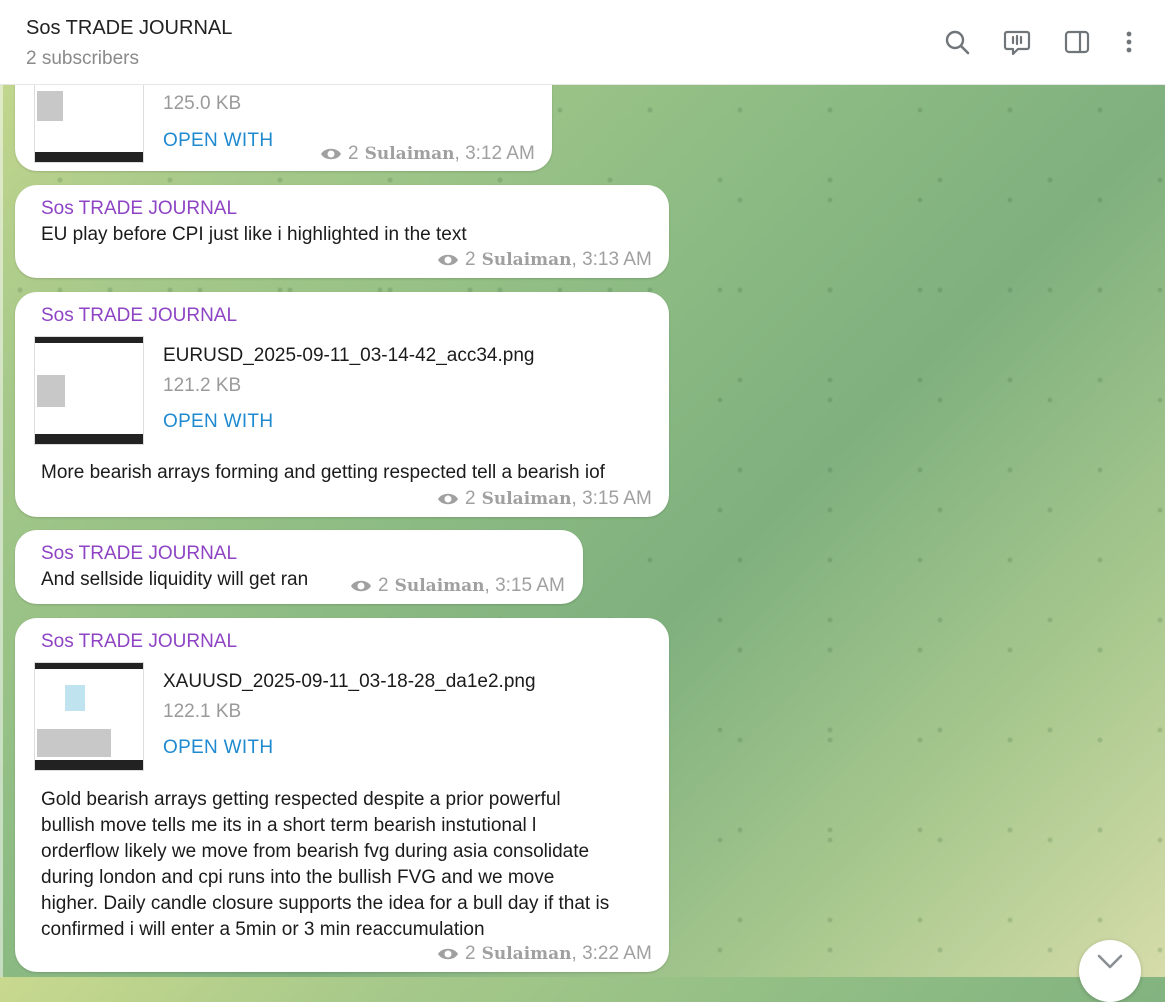 This screenshot has height=1002, width=1165. Describe the element at coordinates (611, 259) in the screenshot. I see `message-time: , 3:13 AM` at that location.